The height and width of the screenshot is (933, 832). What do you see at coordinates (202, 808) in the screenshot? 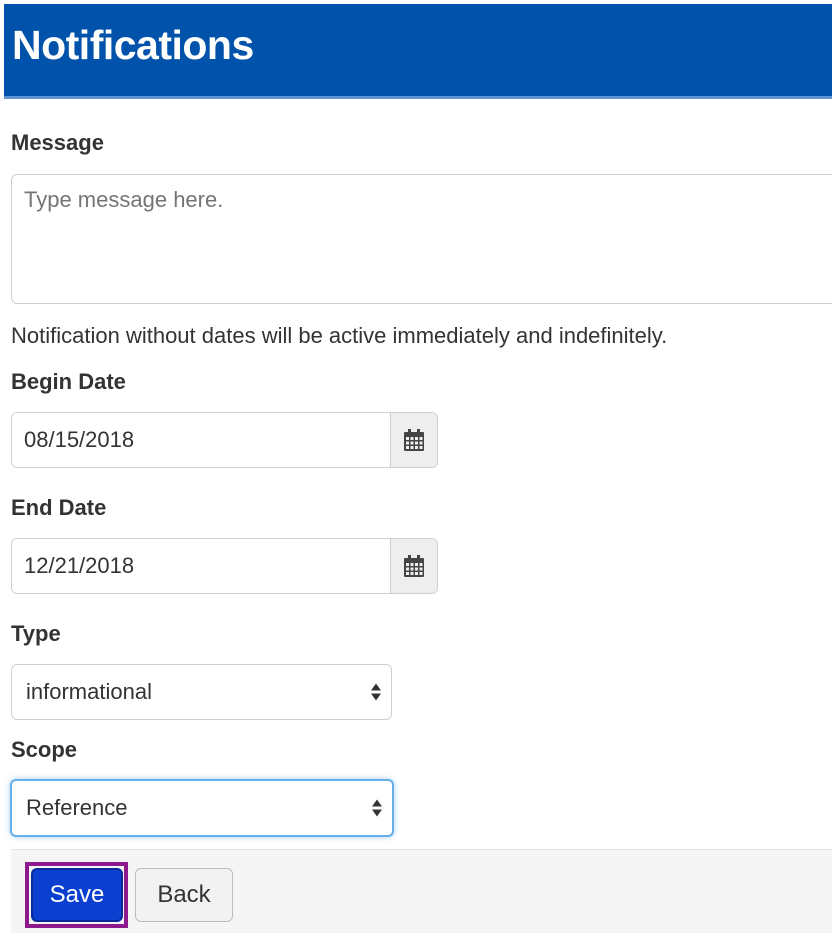
I see `scope-select: Reference` at bounding box center [202, 808].